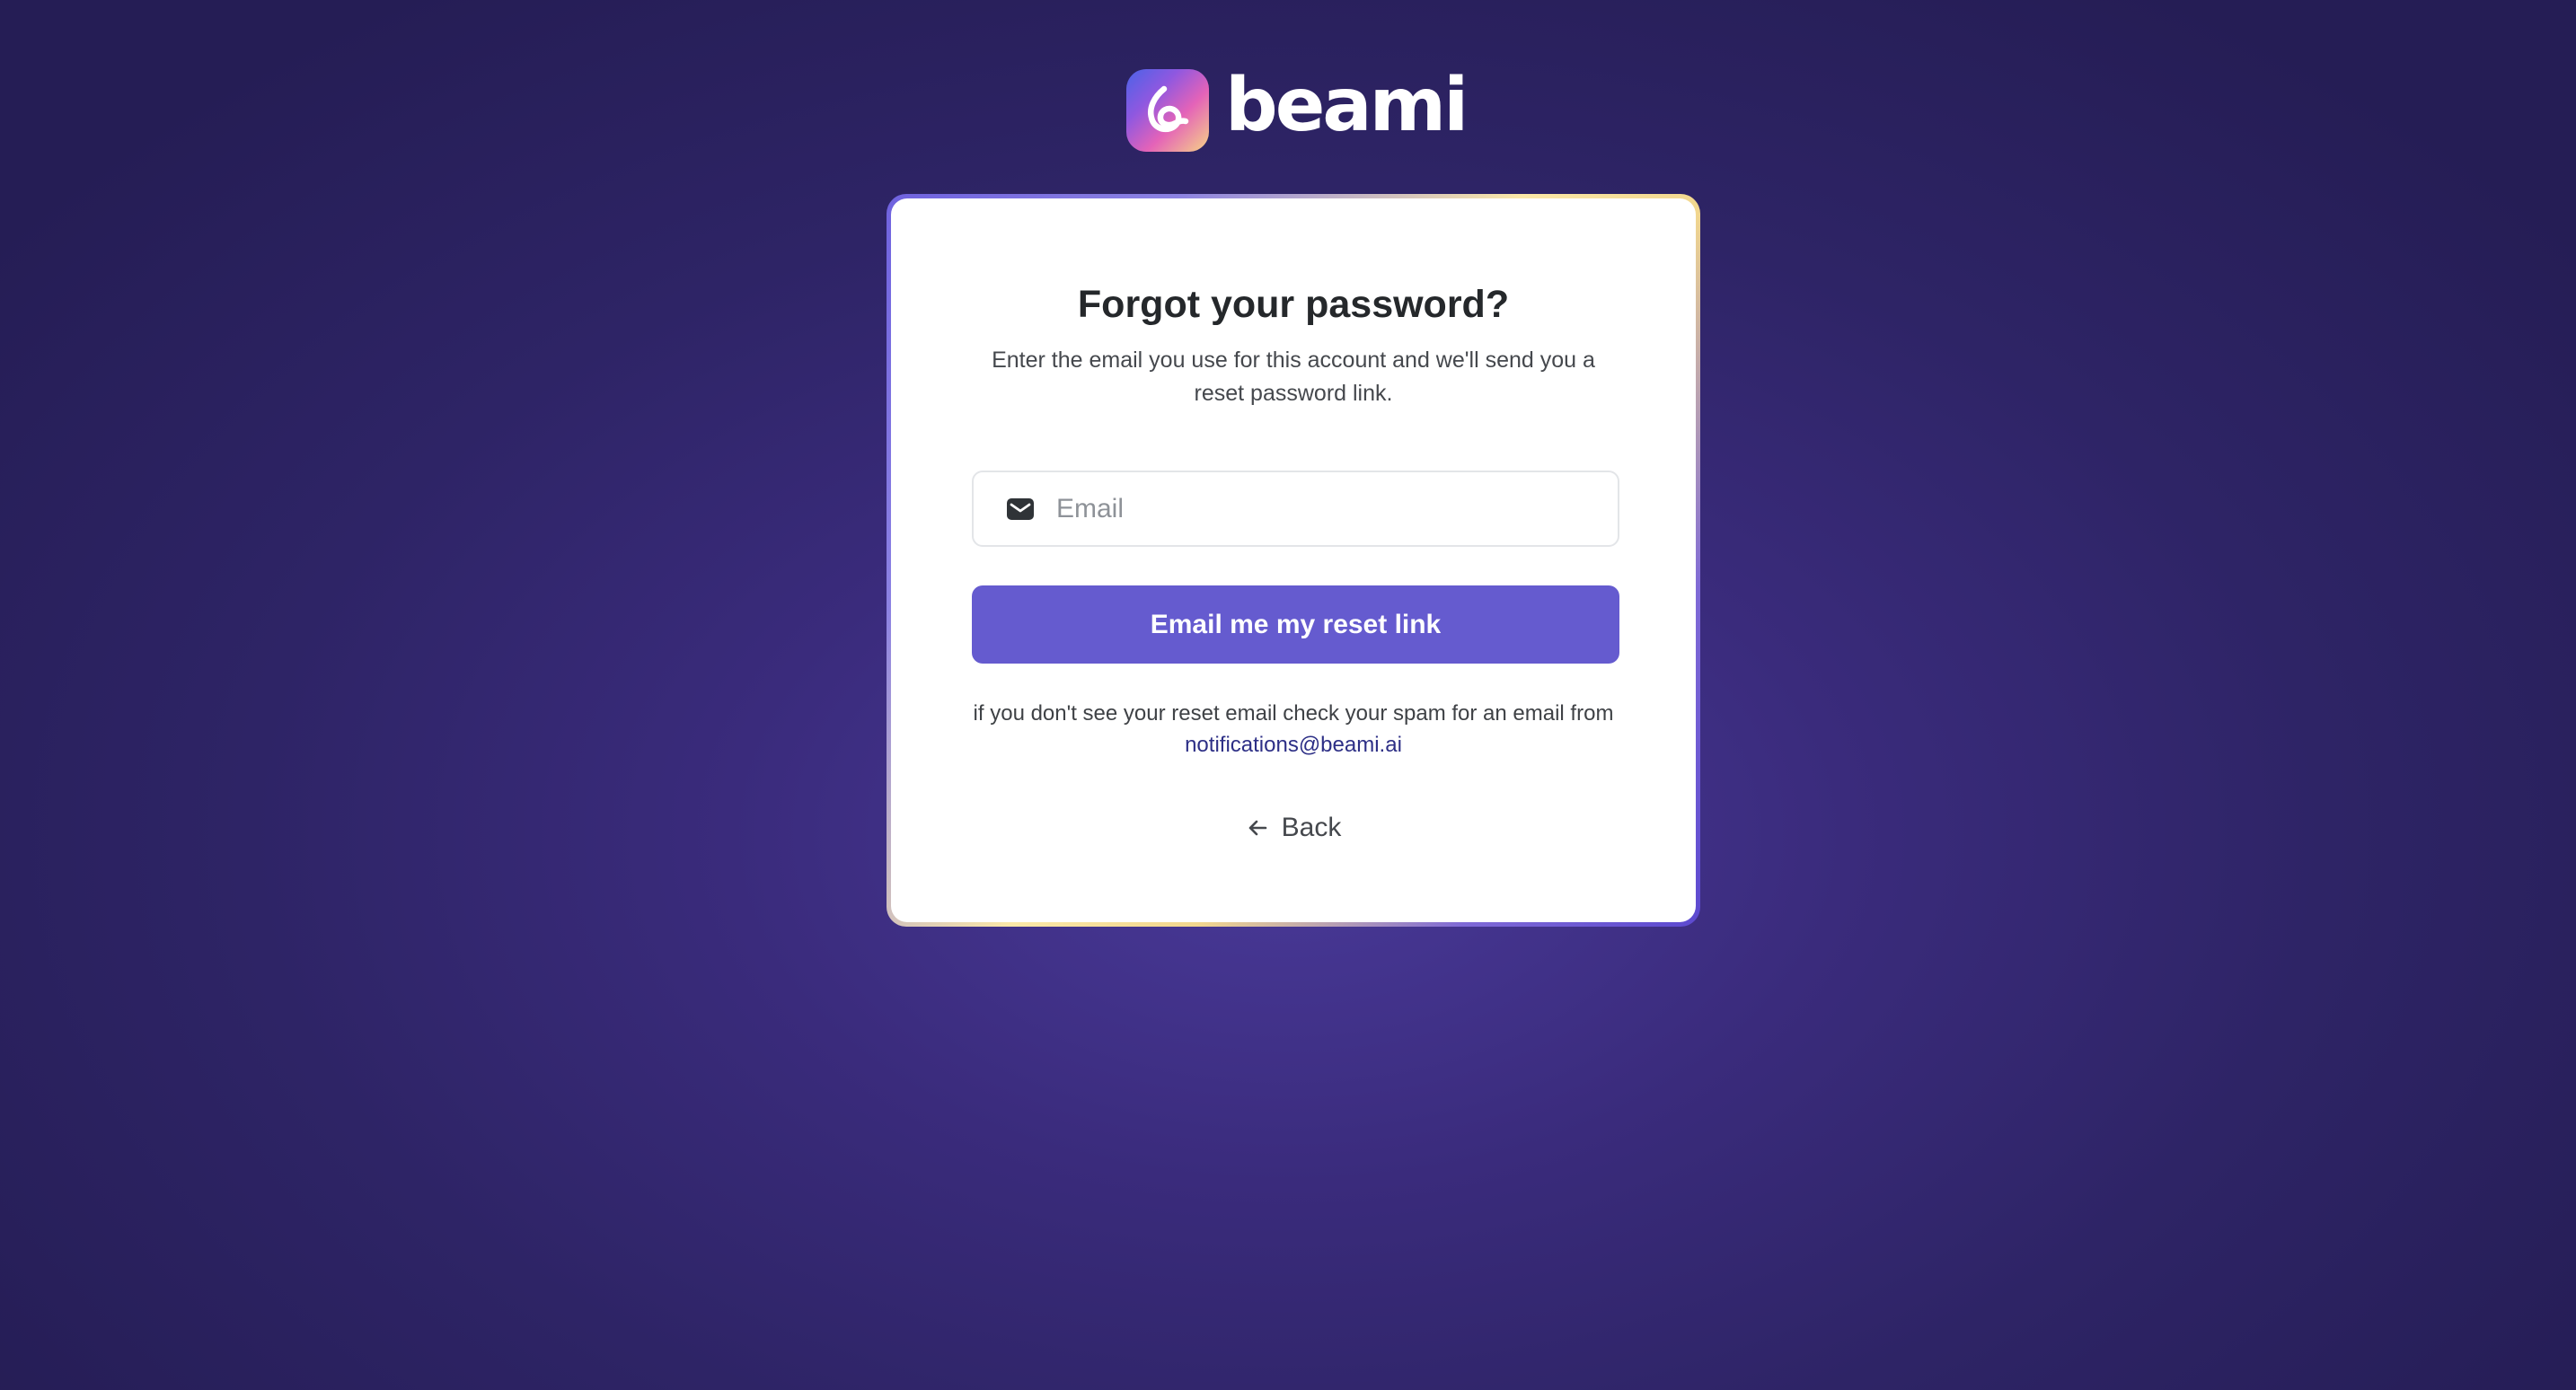  What do you see at coordinates (1347, 105) in the screenshot?
I see `brand-name: beami` at bounding box center [1347, 105].